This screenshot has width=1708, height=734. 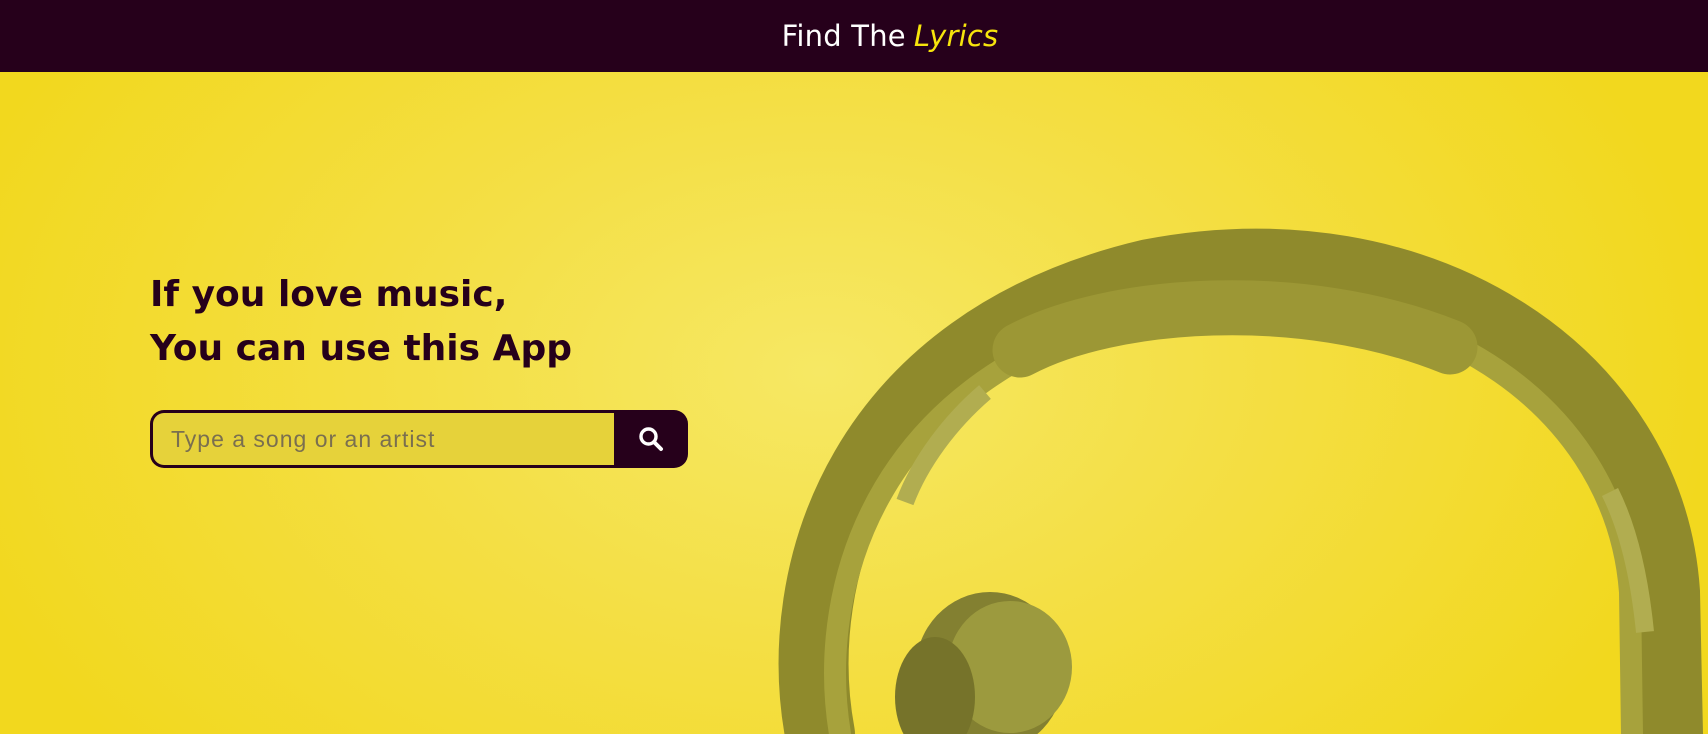 I want to click on headline-line-2: You can use this App, so click(x=361, y=348).